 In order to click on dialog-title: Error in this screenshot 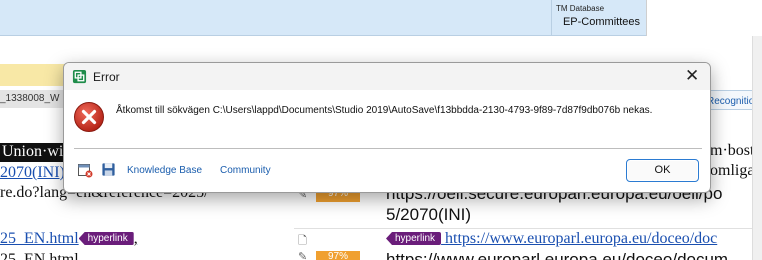, I will do `click(106, 77)`.